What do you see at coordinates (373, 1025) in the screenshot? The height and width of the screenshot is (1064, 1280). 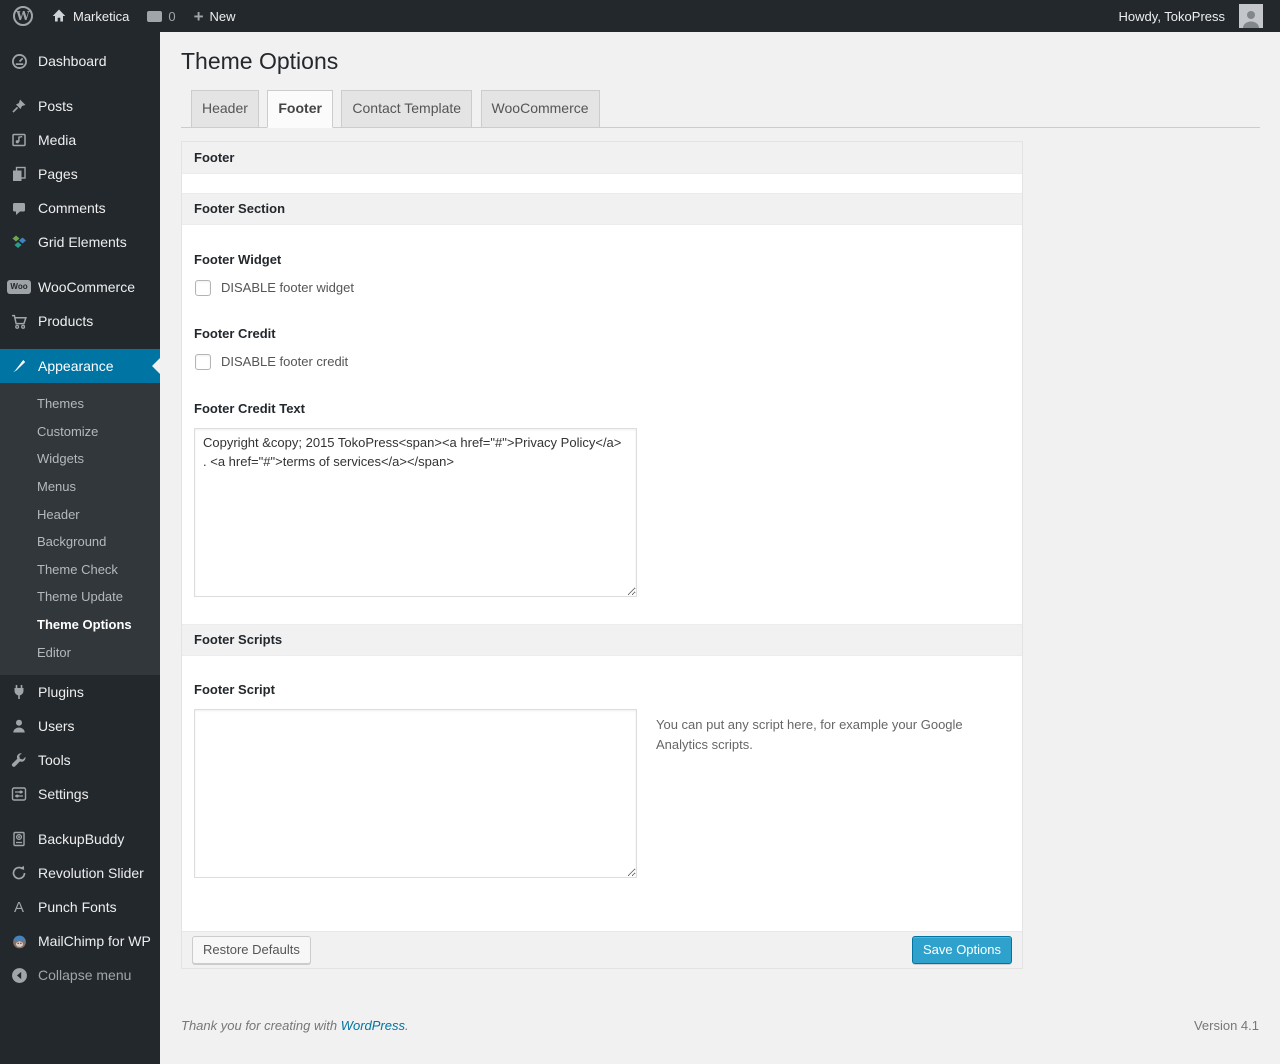 I see `wordpress-link: WordPress` at bounding box center [373, 1025].